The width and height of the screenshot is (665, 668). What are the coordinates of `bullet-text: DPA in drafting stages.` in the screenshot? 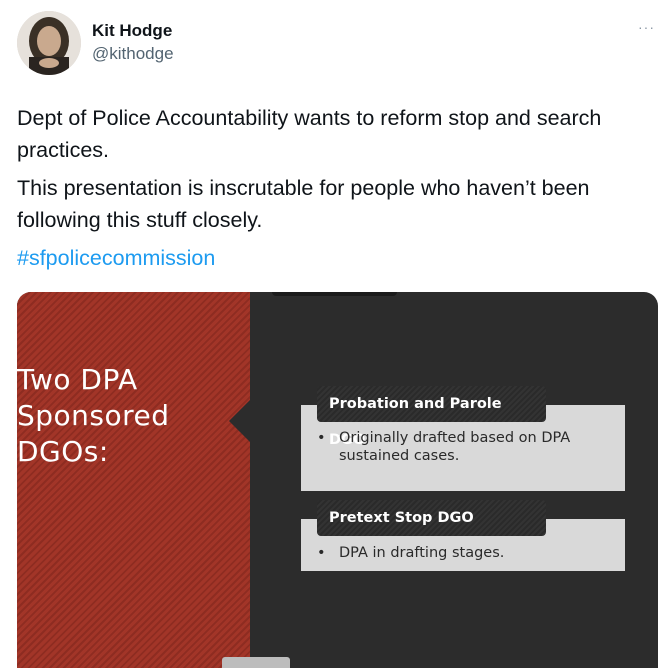 It's located at (422, 553).